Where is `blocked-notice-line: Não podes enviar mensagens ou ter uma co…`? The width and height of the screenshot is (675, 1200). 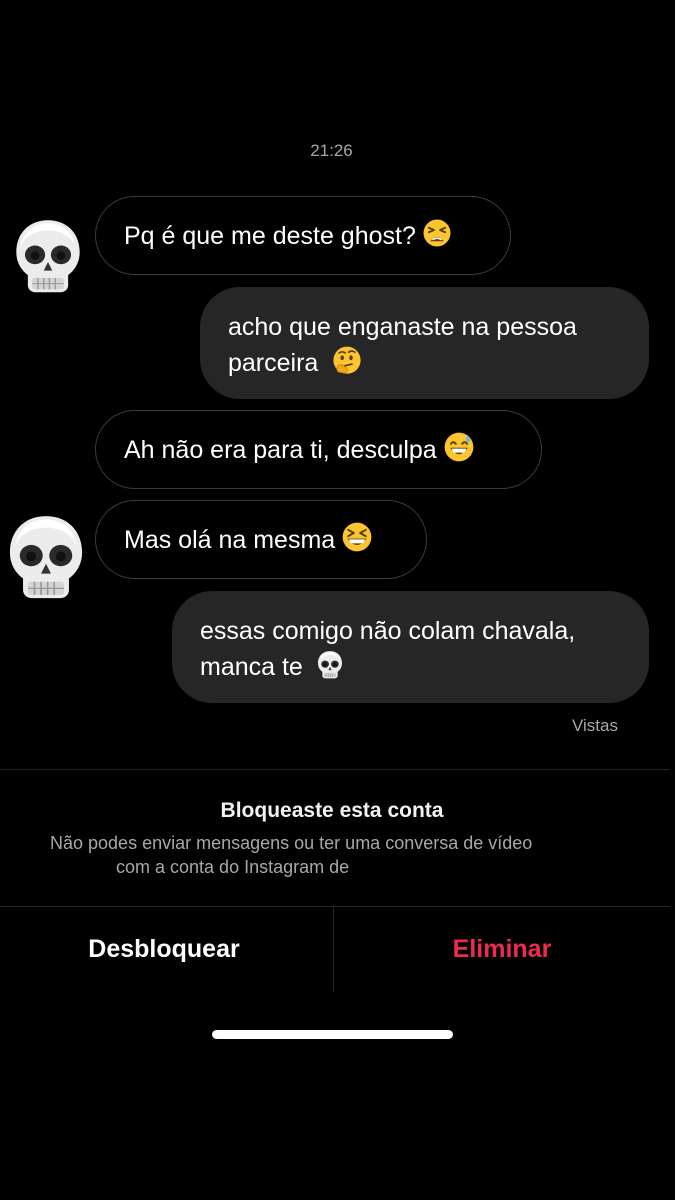
blocked-notice-line: Não podes enviar mensagens ou ter uma co… is located at coordinates (291, 843).